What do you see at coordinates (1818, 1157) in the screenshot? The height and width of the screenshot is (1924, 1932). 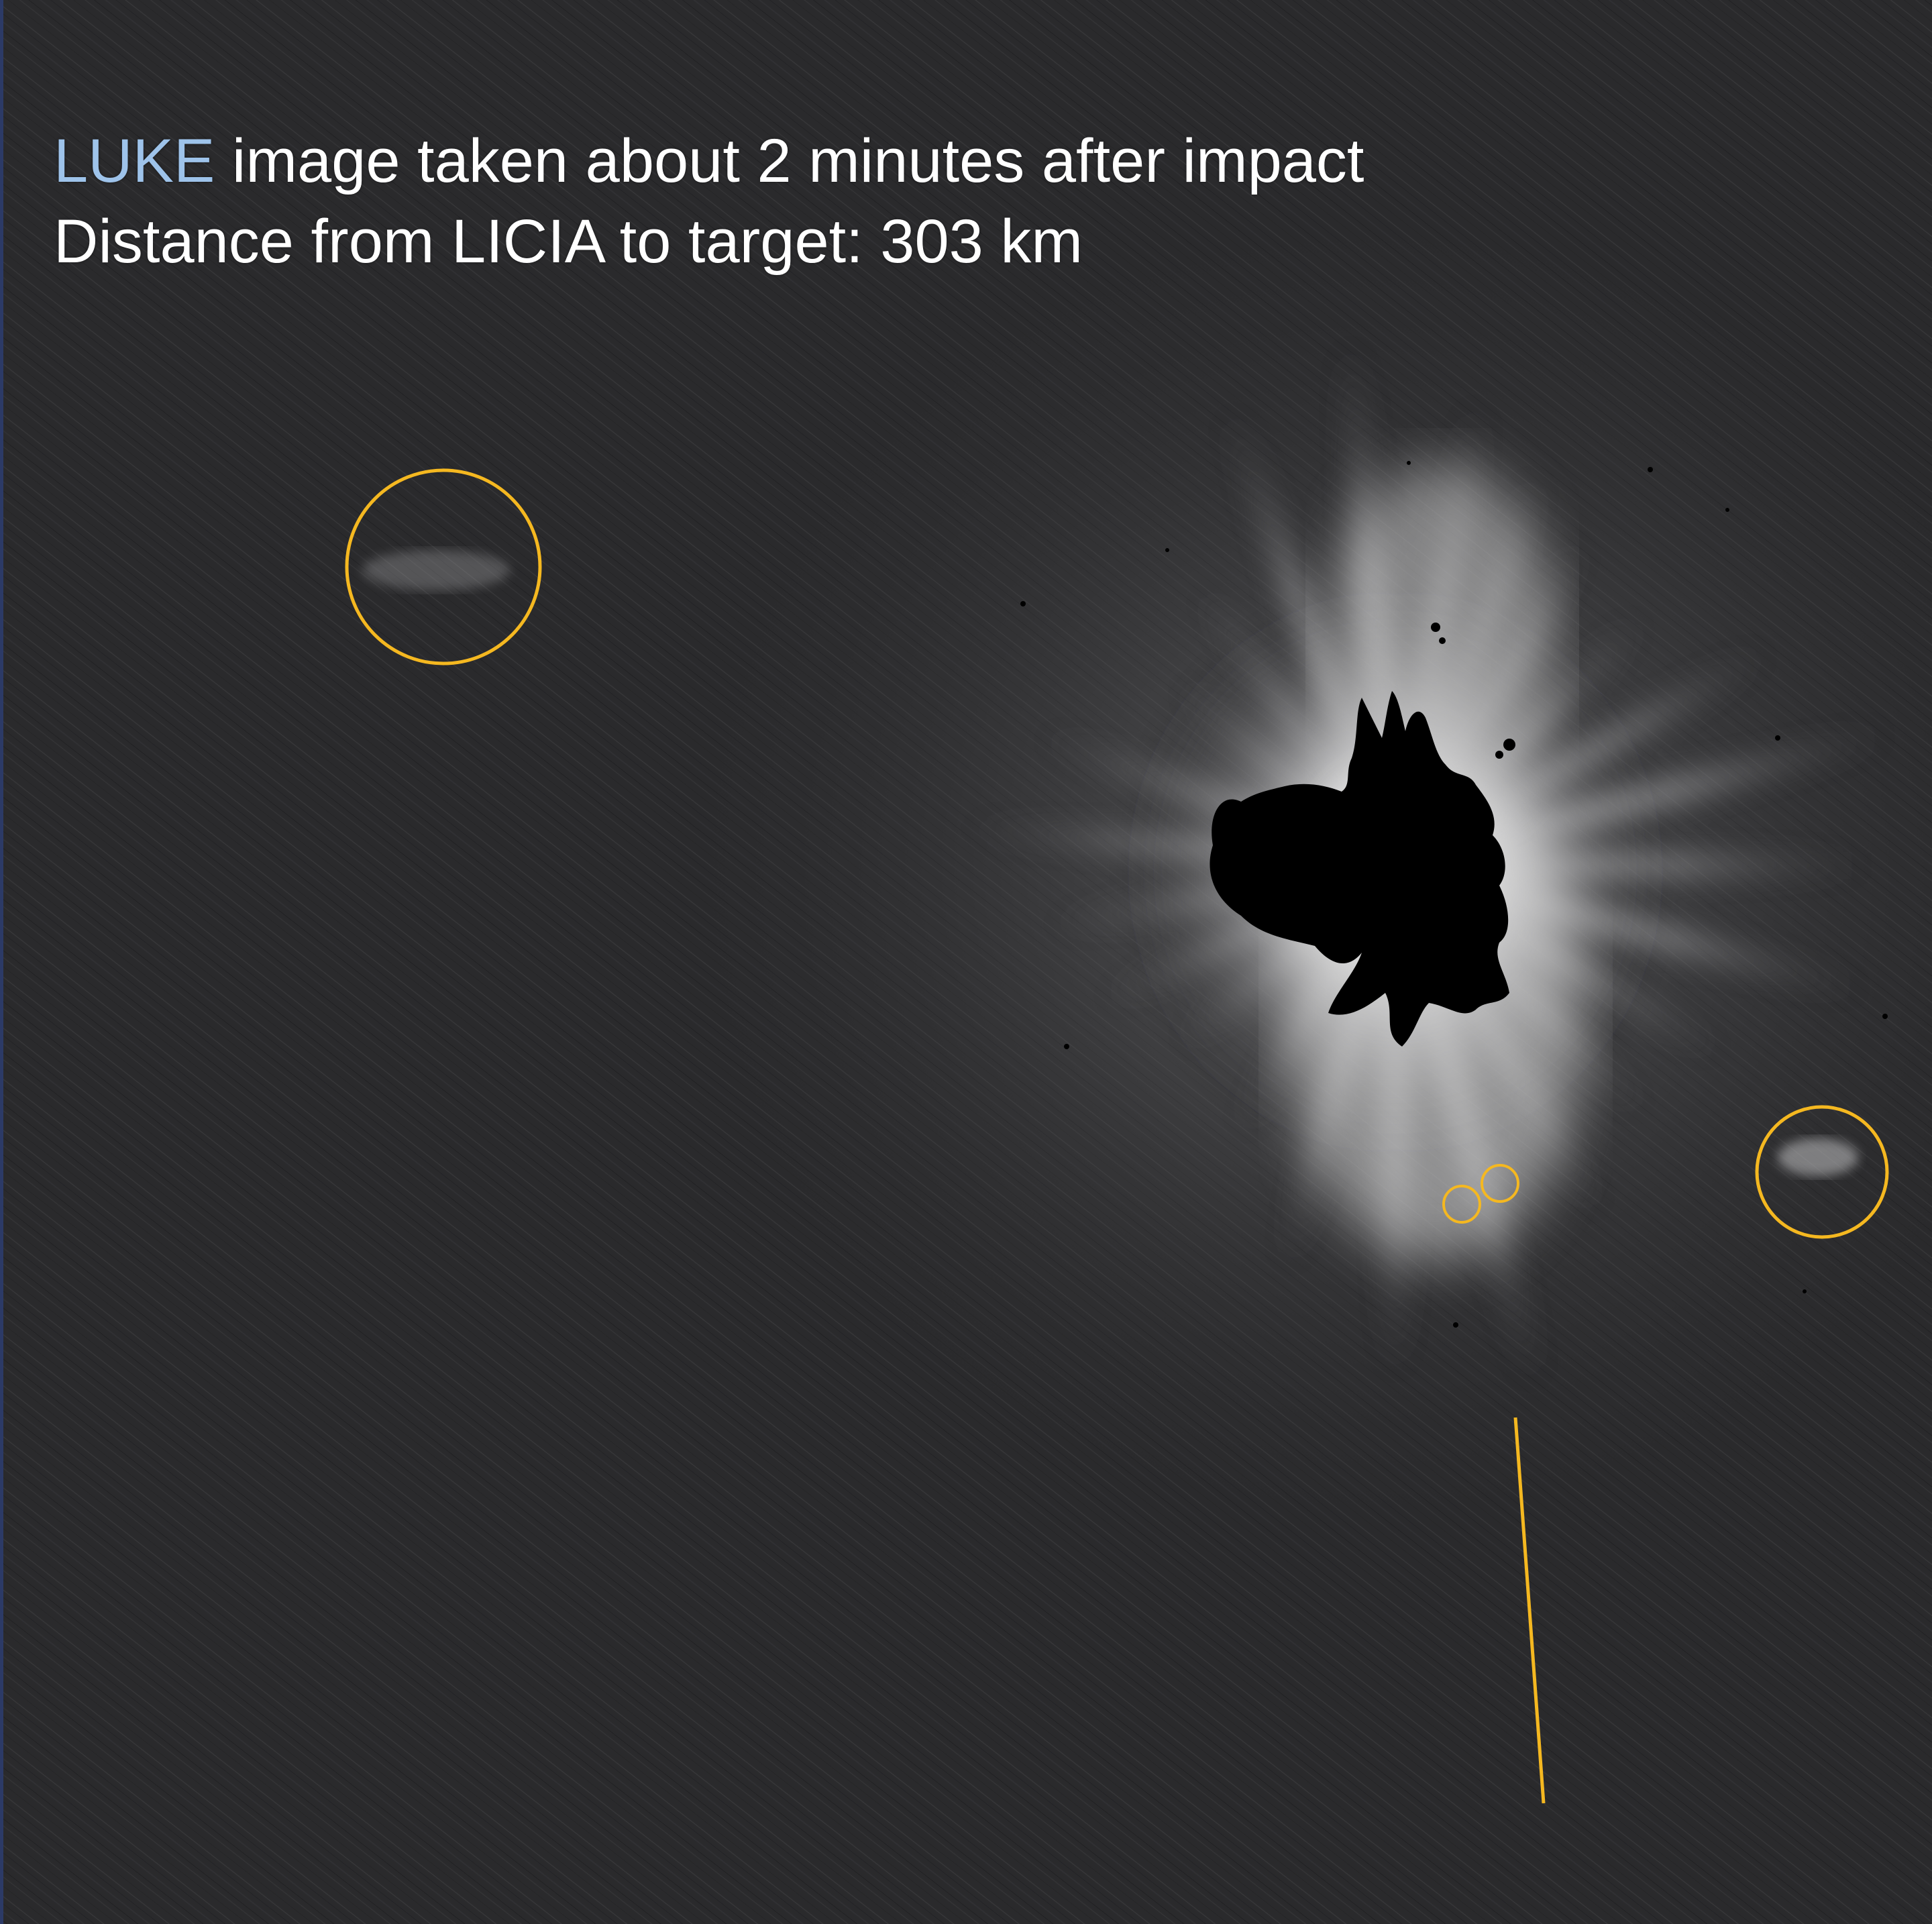 I see `debris-patch-right` at bounding box center [1818, 1157].